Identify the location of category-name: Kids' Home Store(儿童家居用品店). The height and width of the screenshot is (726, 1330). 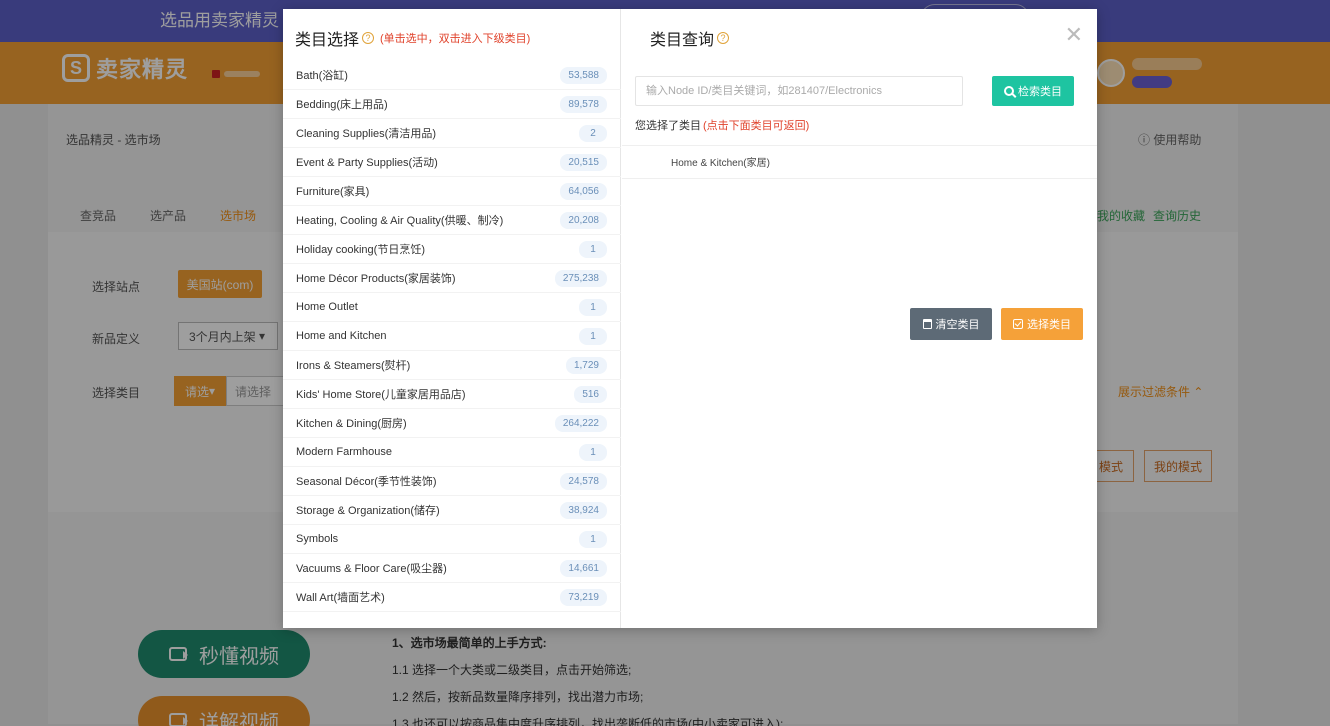
(381, 395).